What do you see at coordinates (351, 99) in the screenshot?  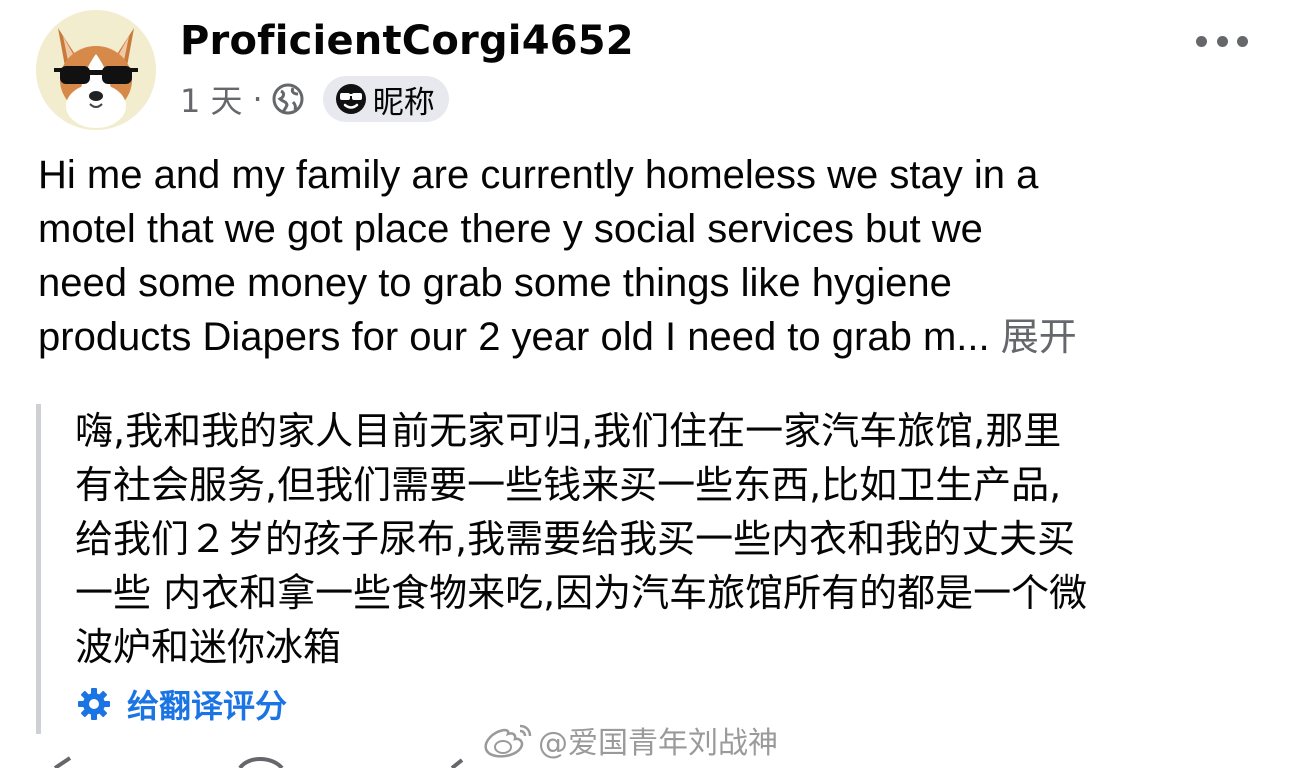 I see `sunglasses-emoji-icon` at bounding box center [351, 99].